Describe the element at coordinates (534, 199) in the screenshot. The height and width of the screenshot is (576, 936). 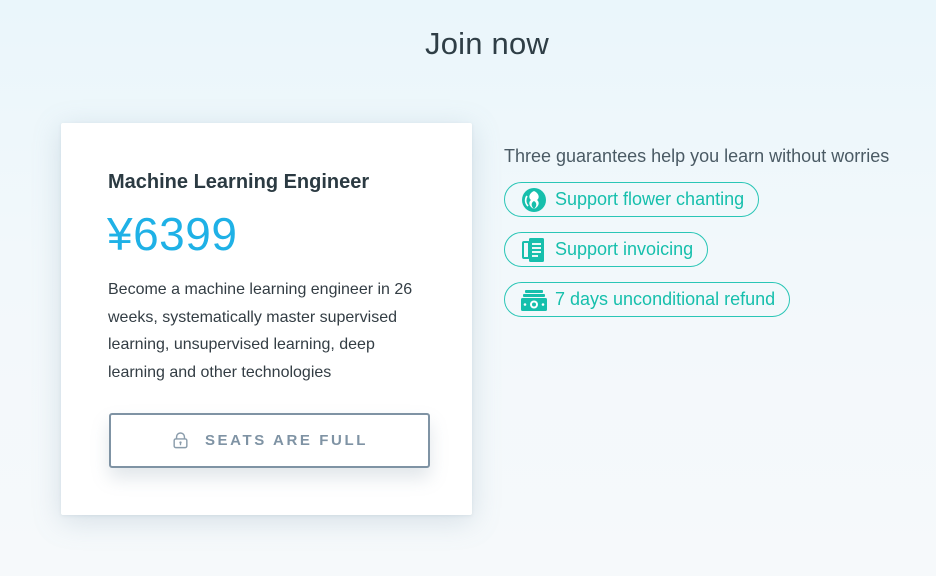
I see `flower-chanting-icon` at that location.